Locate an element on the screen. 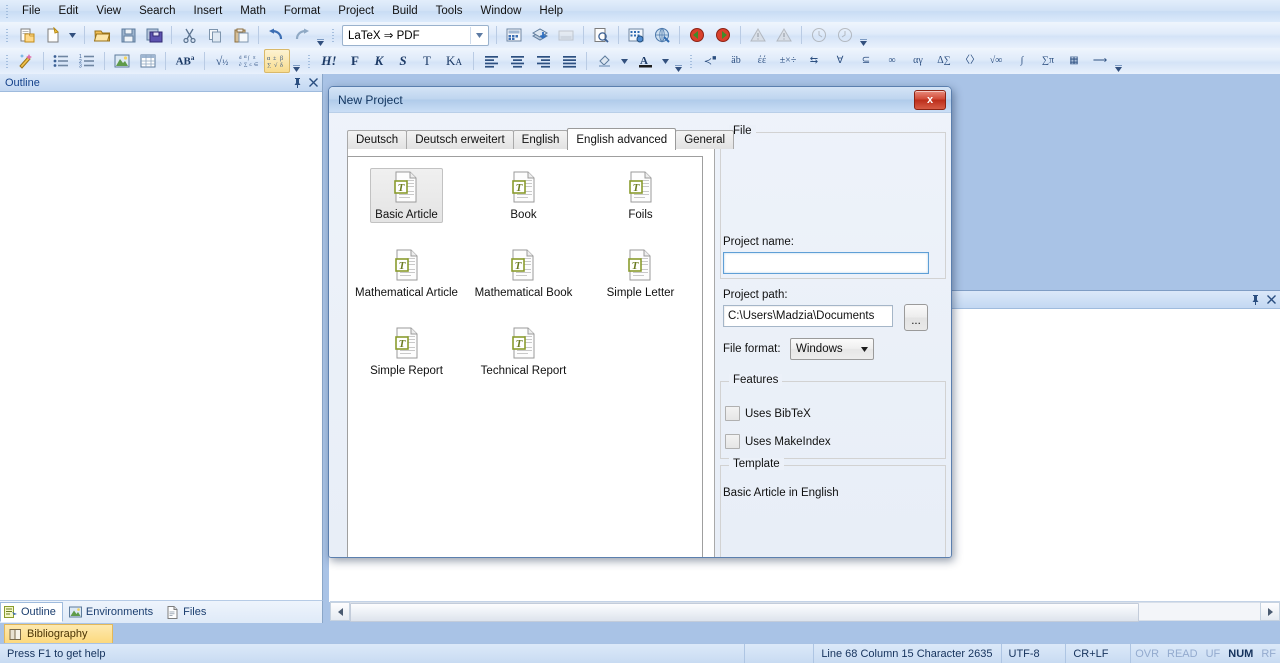  save-icon is located at coordinates (128, 35).